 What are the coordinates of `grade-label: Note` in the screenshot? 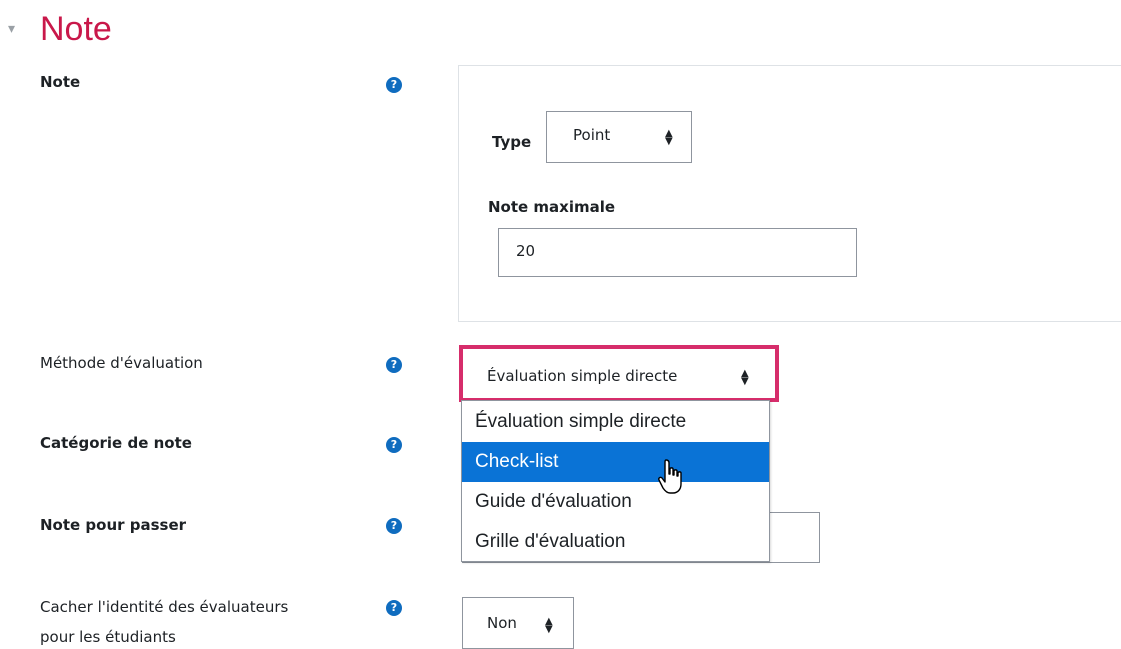 It's located at (60, 82).